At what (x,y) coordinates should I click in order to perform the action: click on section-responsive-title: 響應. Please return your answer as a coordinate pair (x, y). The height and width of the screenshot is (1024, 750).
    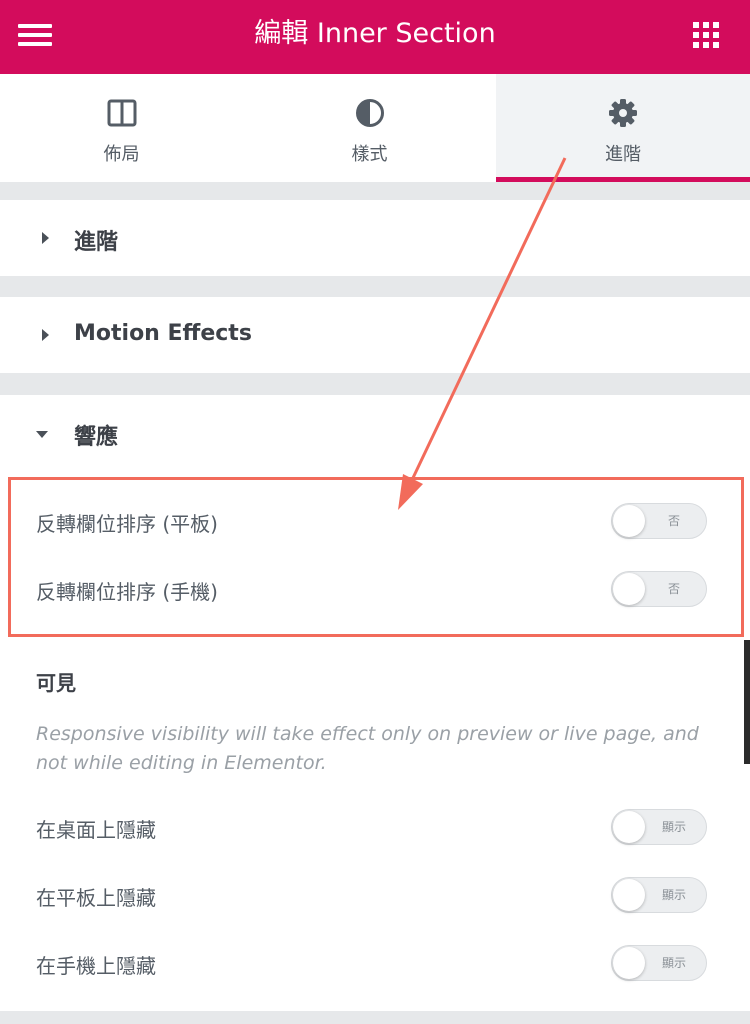
    Looking at the image, I should click on (96, 435).